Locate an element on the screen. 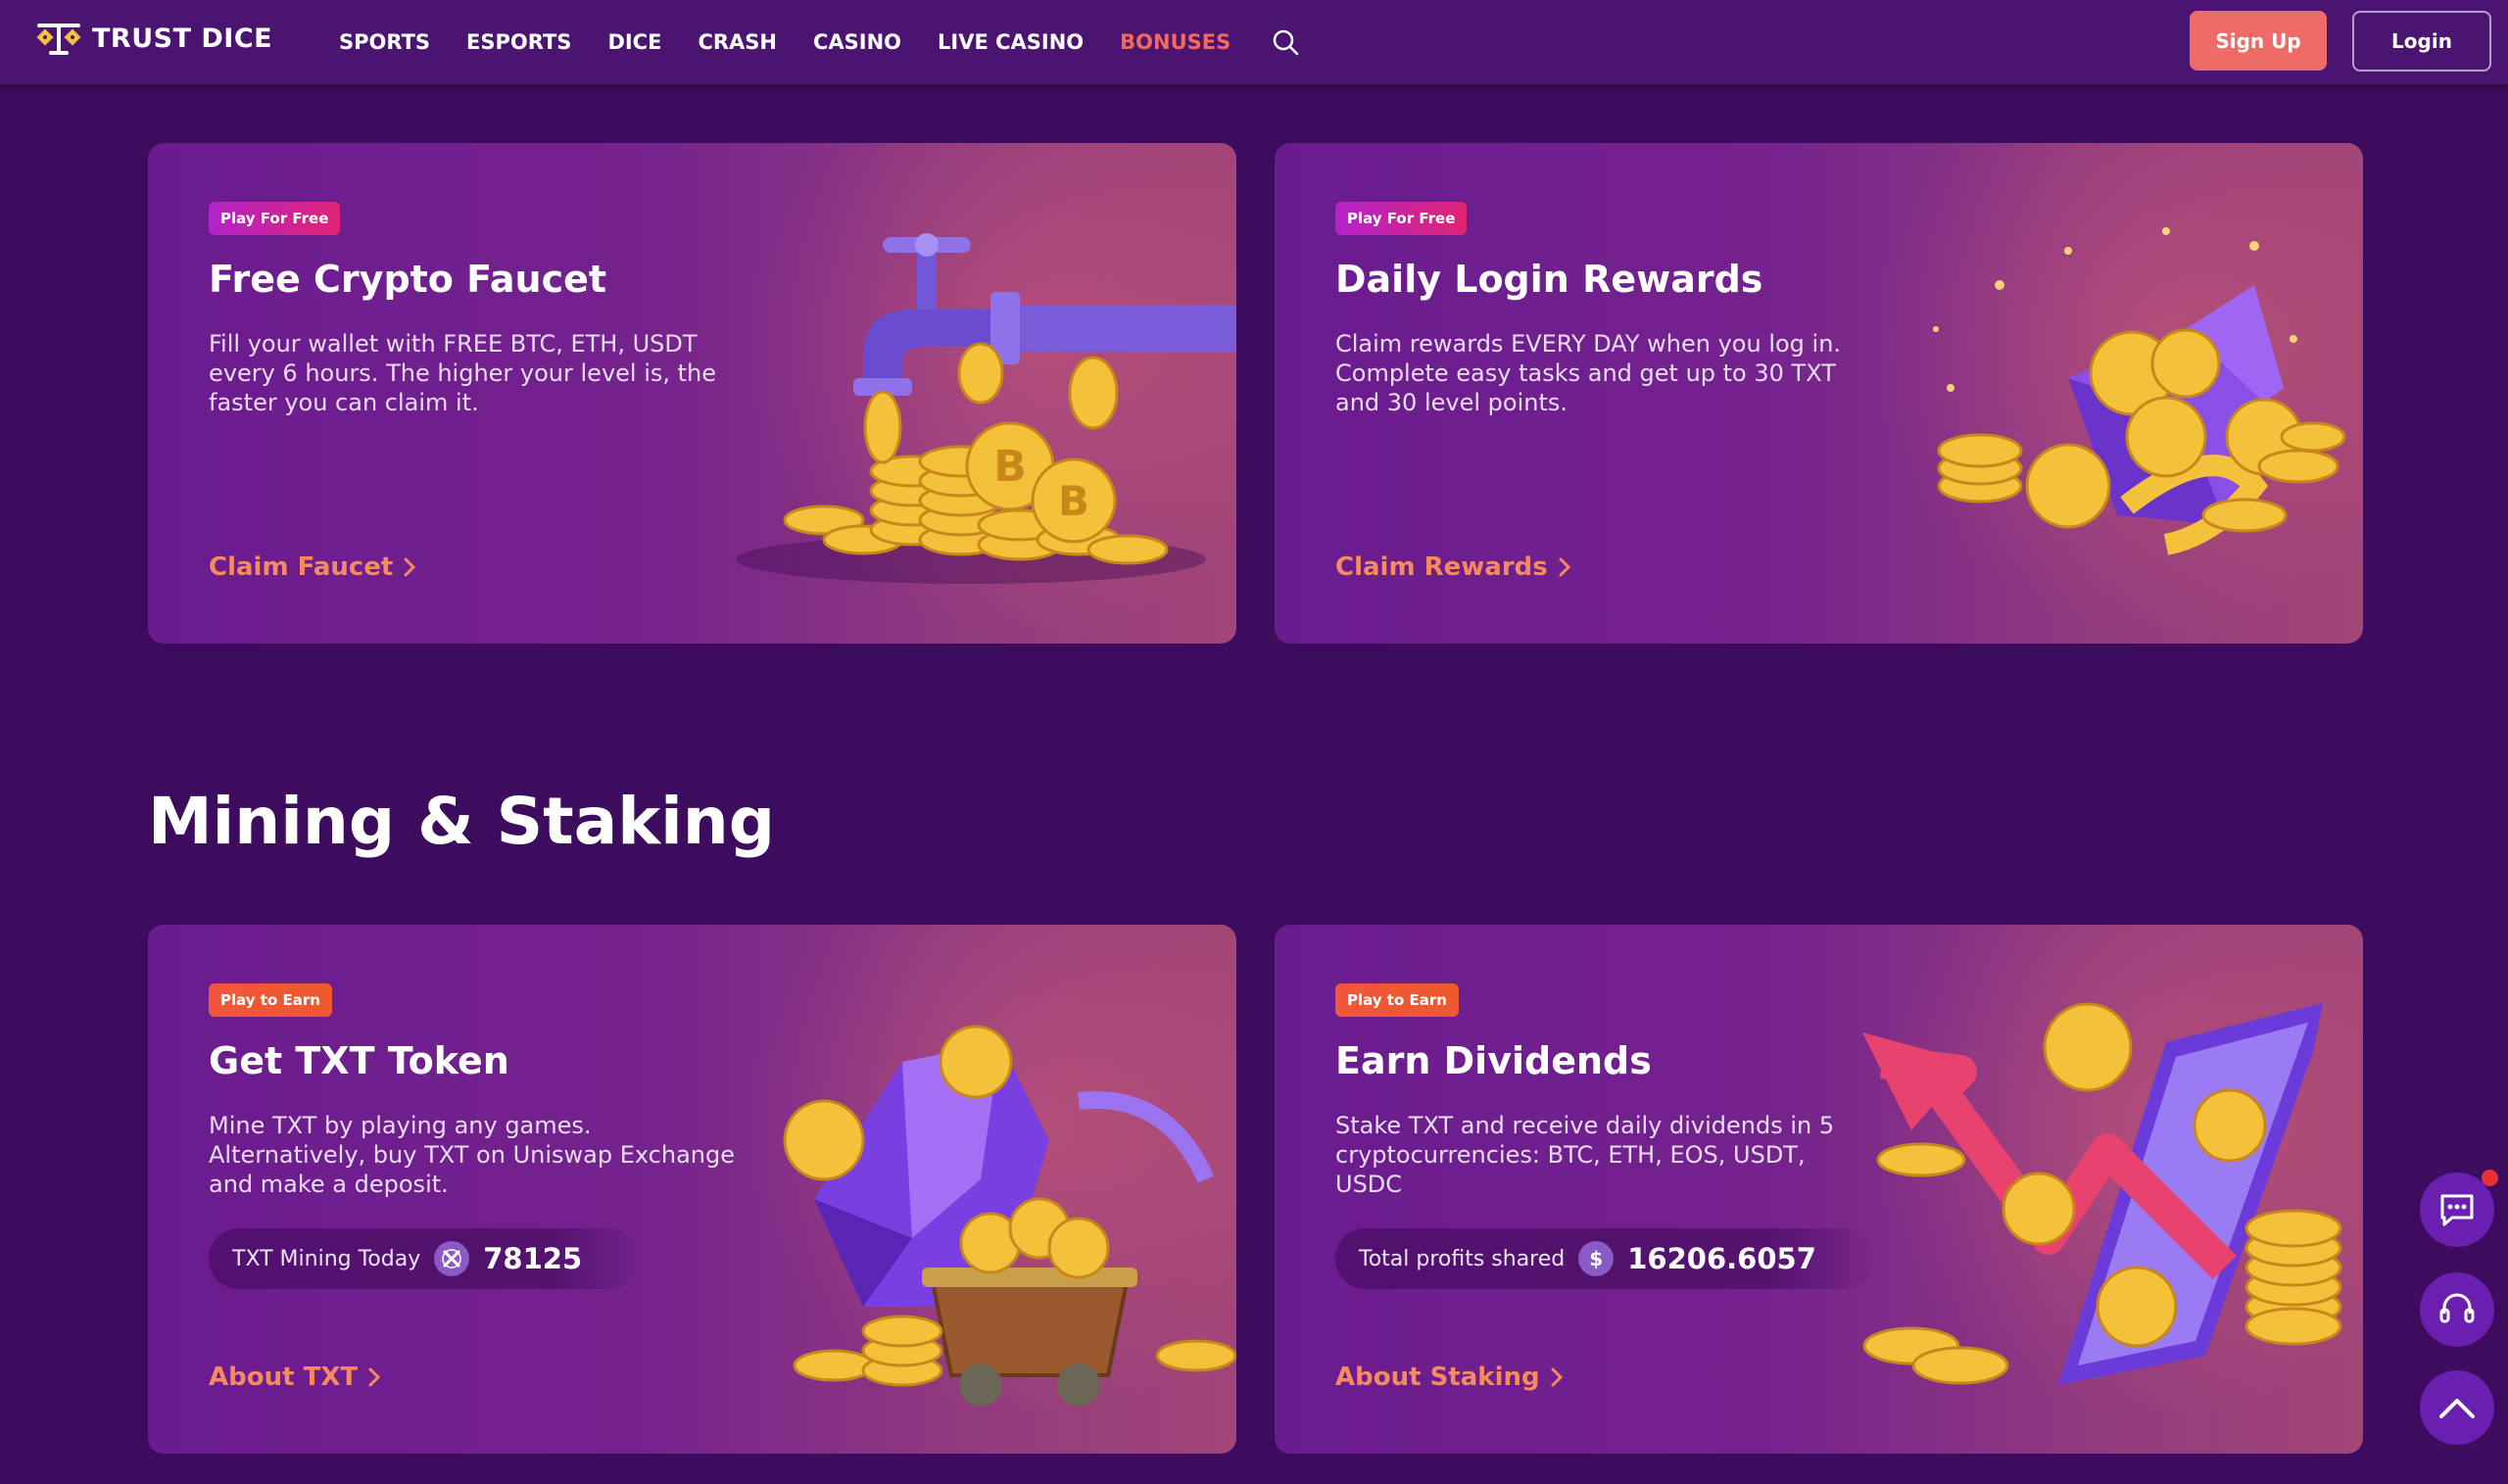  section-title: Mining & Staking is located at coordinates (462, 821).